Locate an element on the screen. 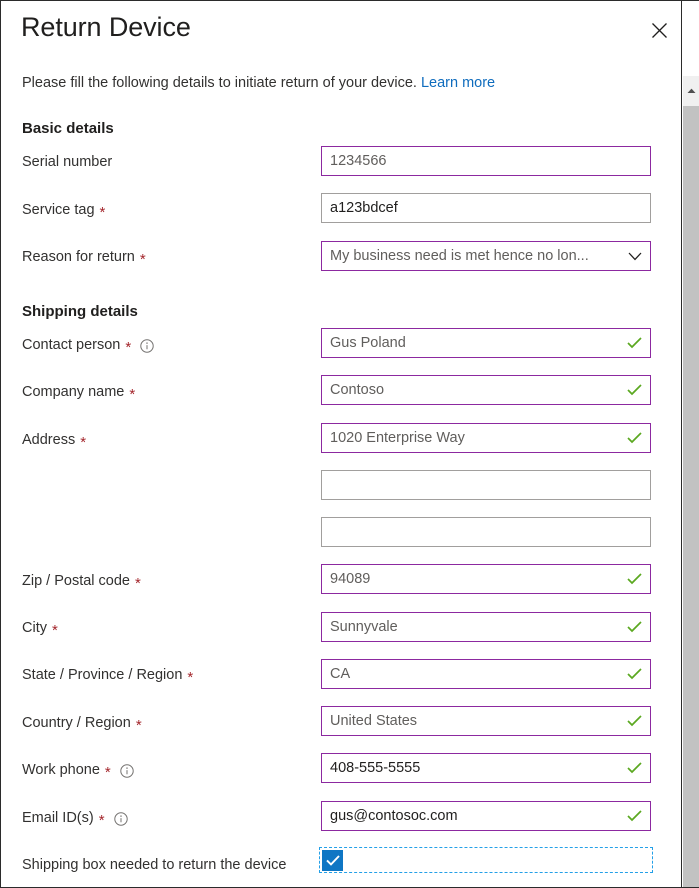  label-contact-person: Contact person * is located at coordinates (88, 345).